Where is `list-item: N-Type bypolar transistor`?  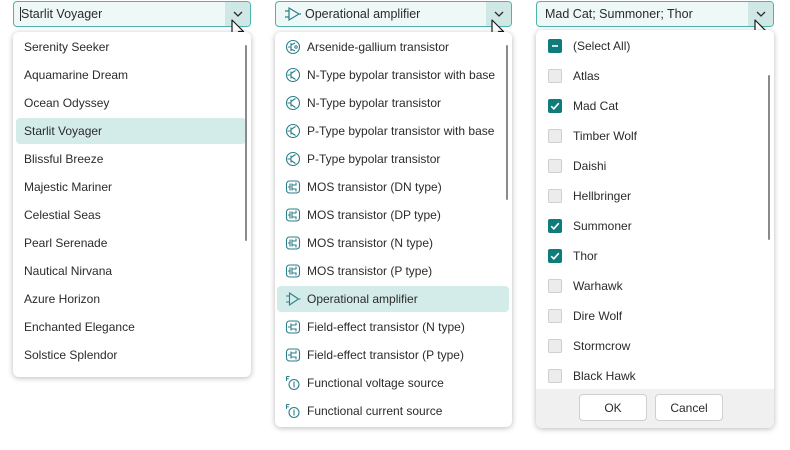 list-item: N-Type bypolar transistor is located at coordinates (393, 103).